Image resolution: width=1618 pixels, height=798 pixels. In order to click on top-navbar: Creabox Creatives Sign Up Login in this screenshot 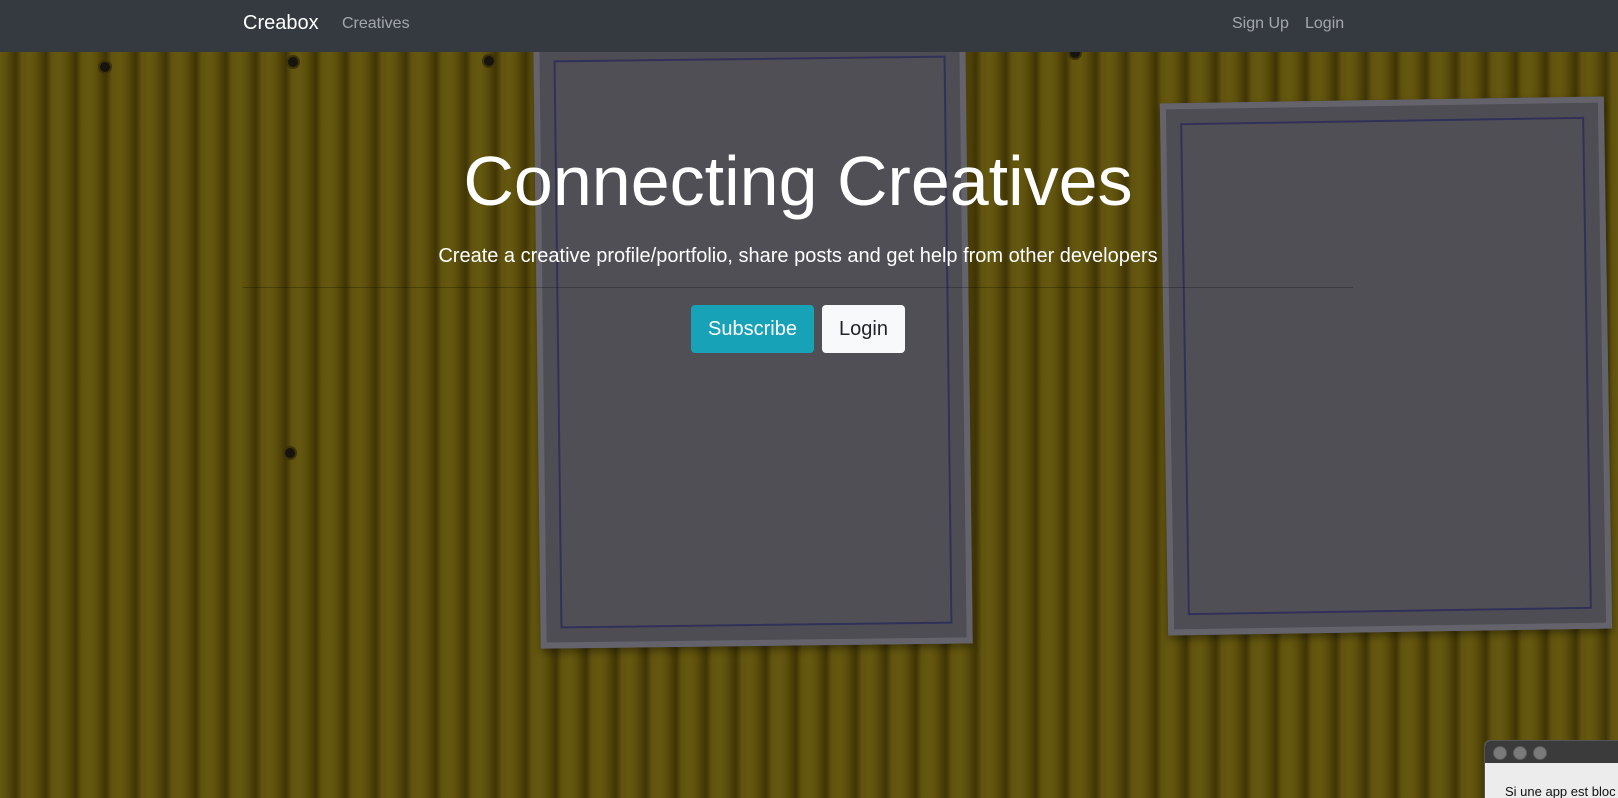, I will do `click(809, 26)`.